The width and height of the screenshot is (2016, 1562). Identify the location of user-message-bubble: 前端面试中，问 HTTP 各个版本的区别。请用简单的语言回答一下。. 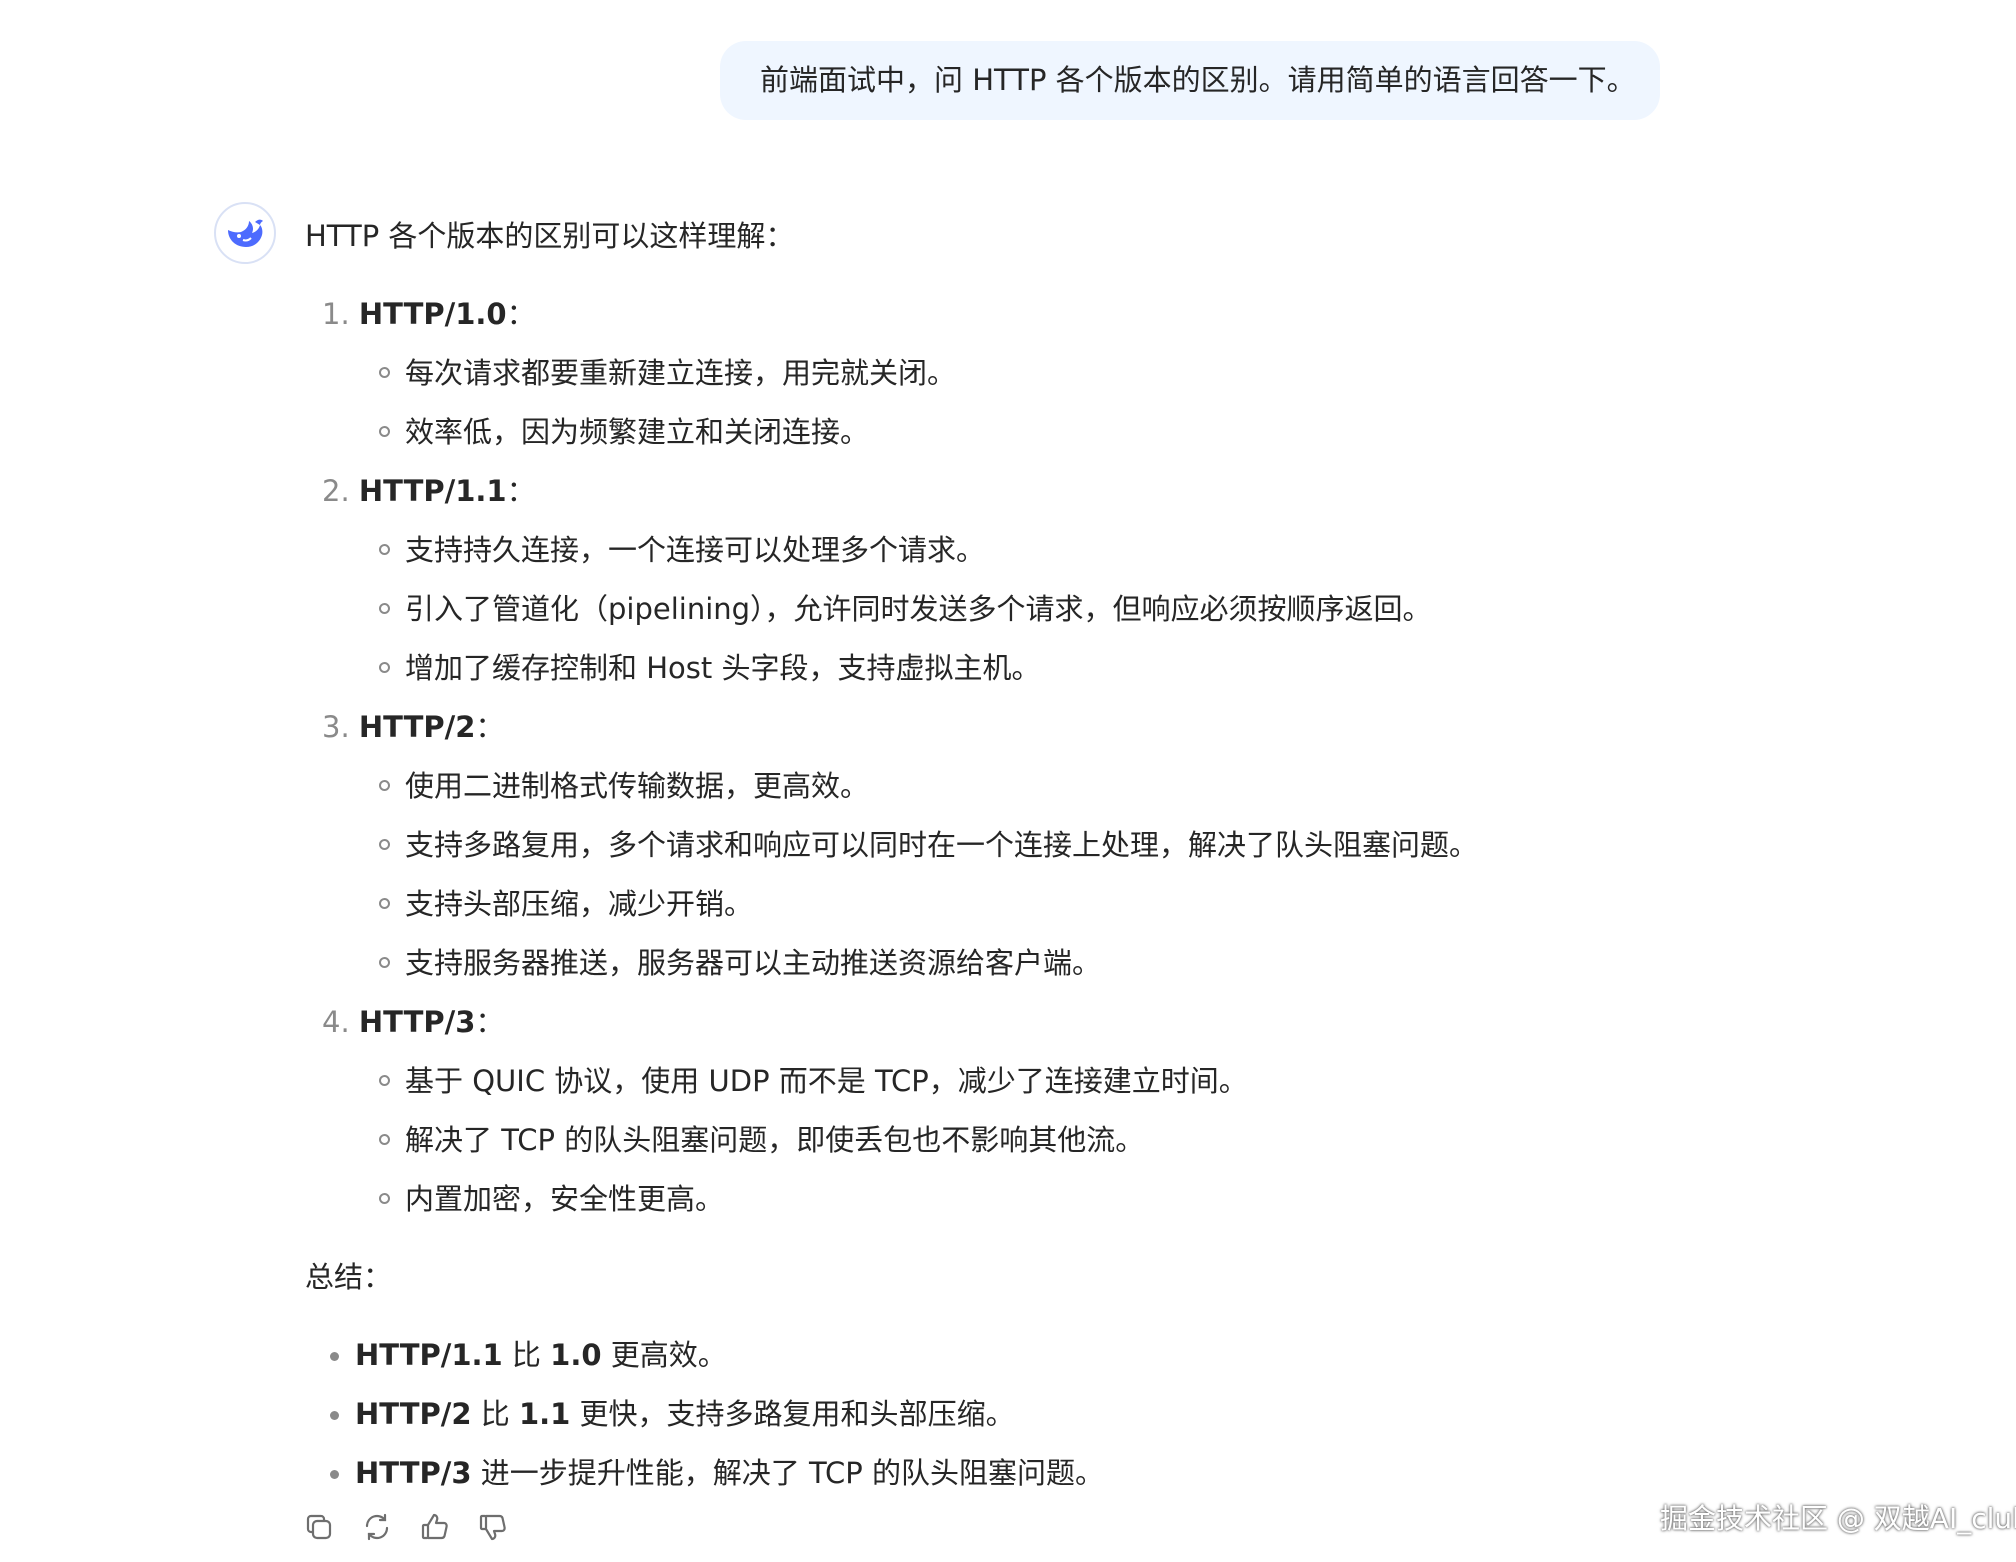
(1190, 80).